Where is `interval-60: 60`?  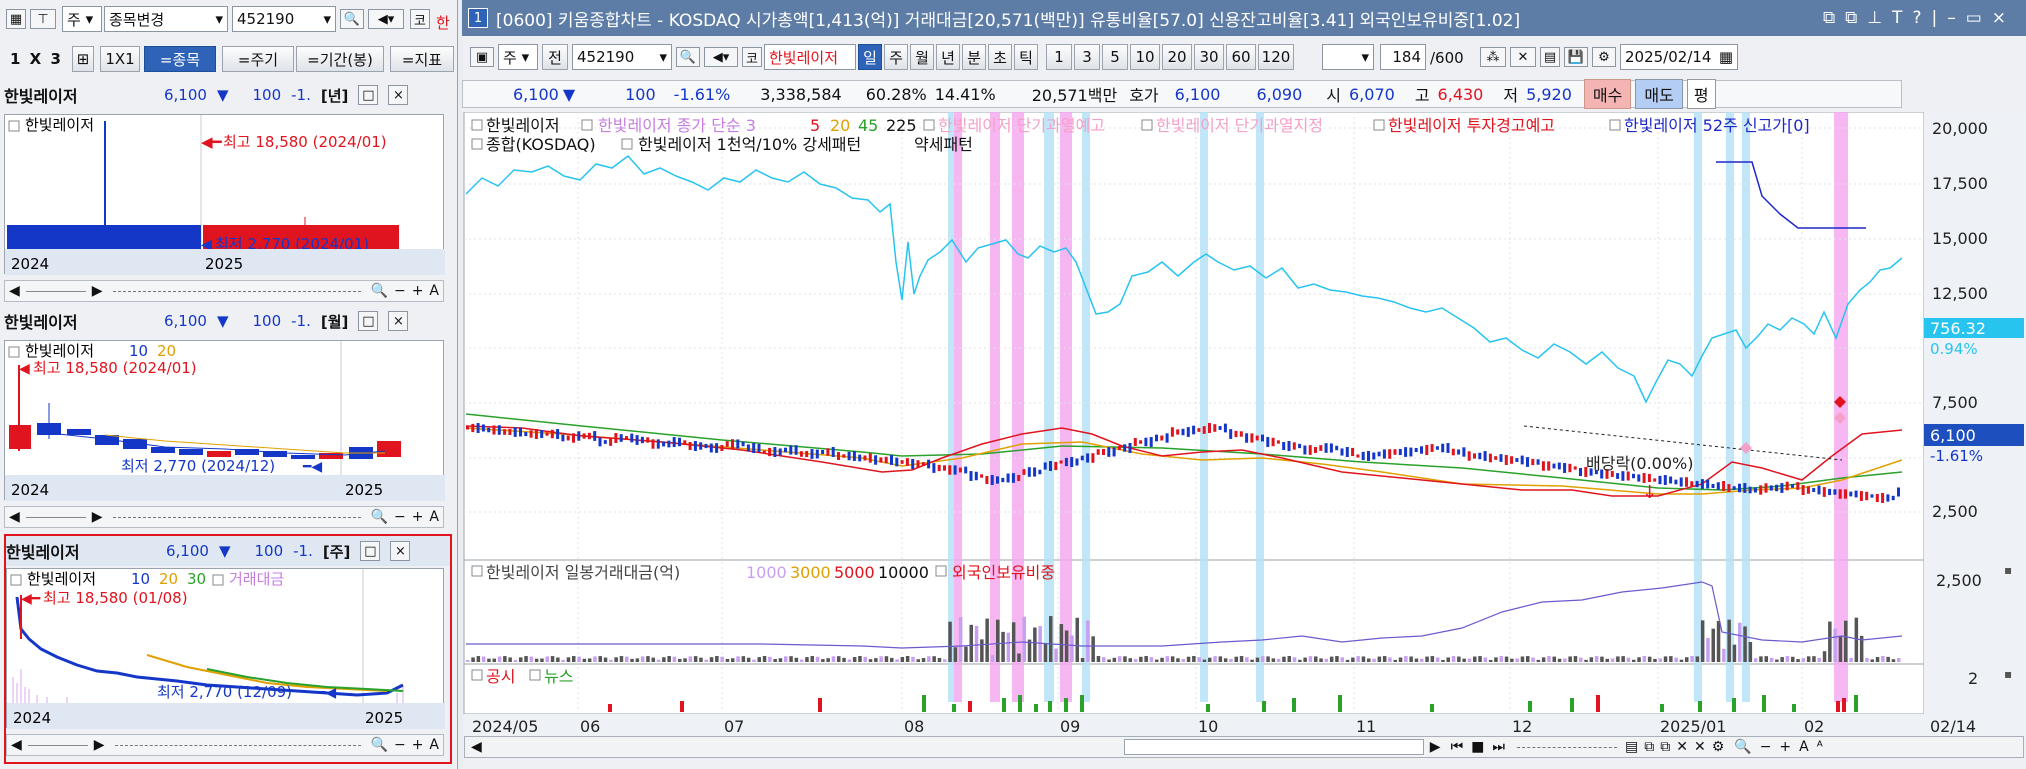
interval-60: 60 is located at coordinates (1241, 57).